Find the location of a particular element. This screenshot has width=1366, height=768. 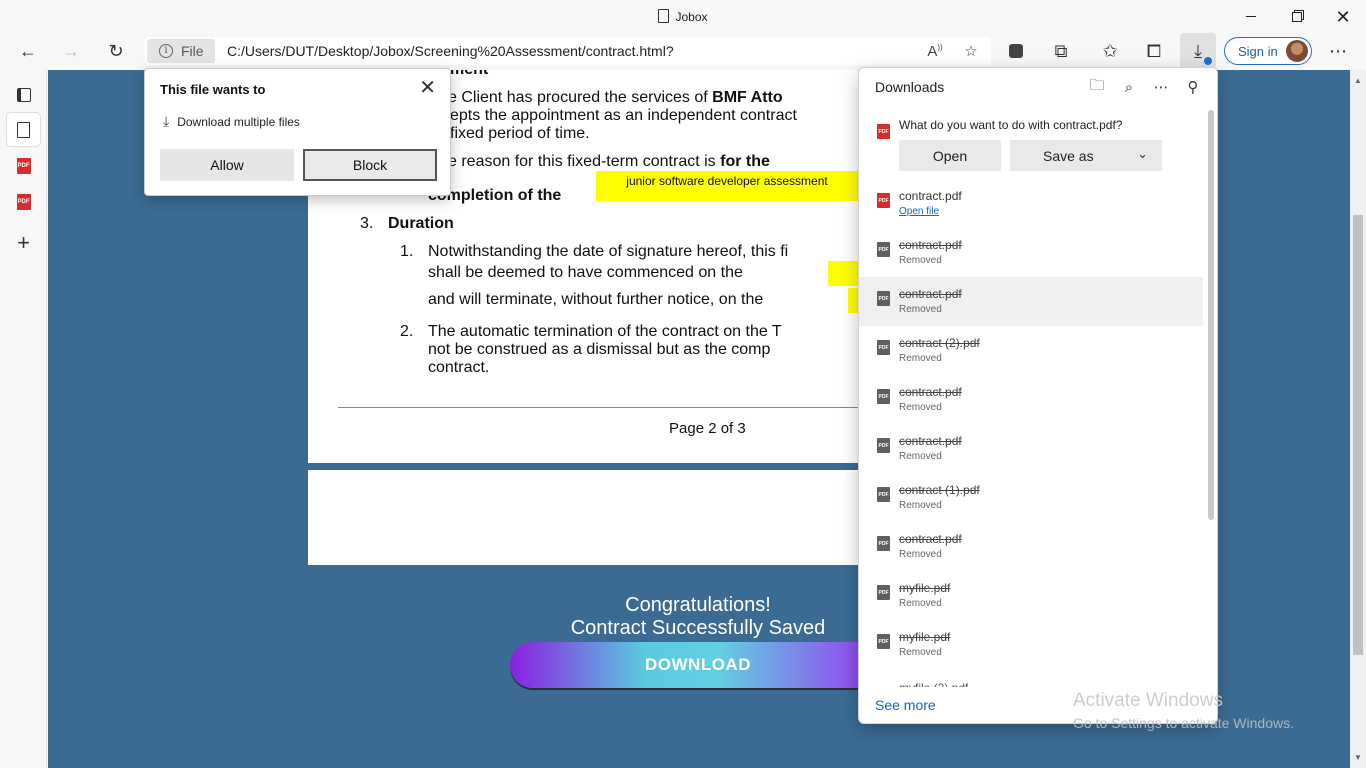

file-name: contract (1).pdf is located at coordinates (939, 490).